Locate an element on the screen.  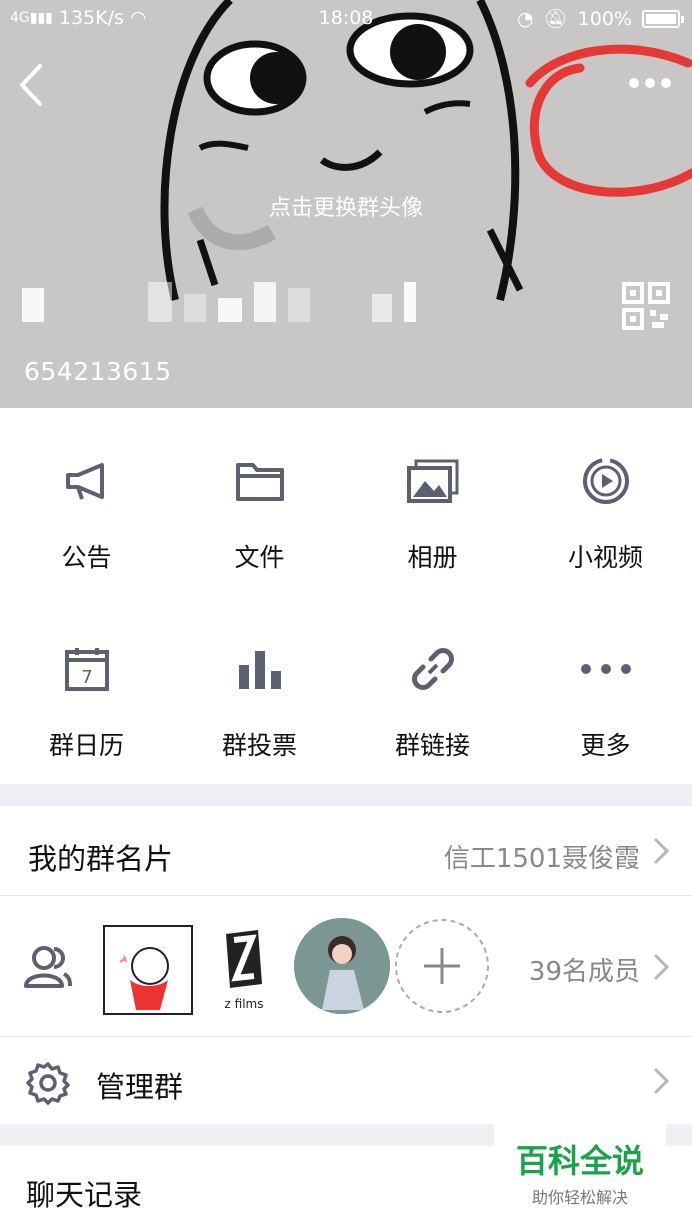
grid-item-vote: 群投票 is located at coordinates (259, 690).